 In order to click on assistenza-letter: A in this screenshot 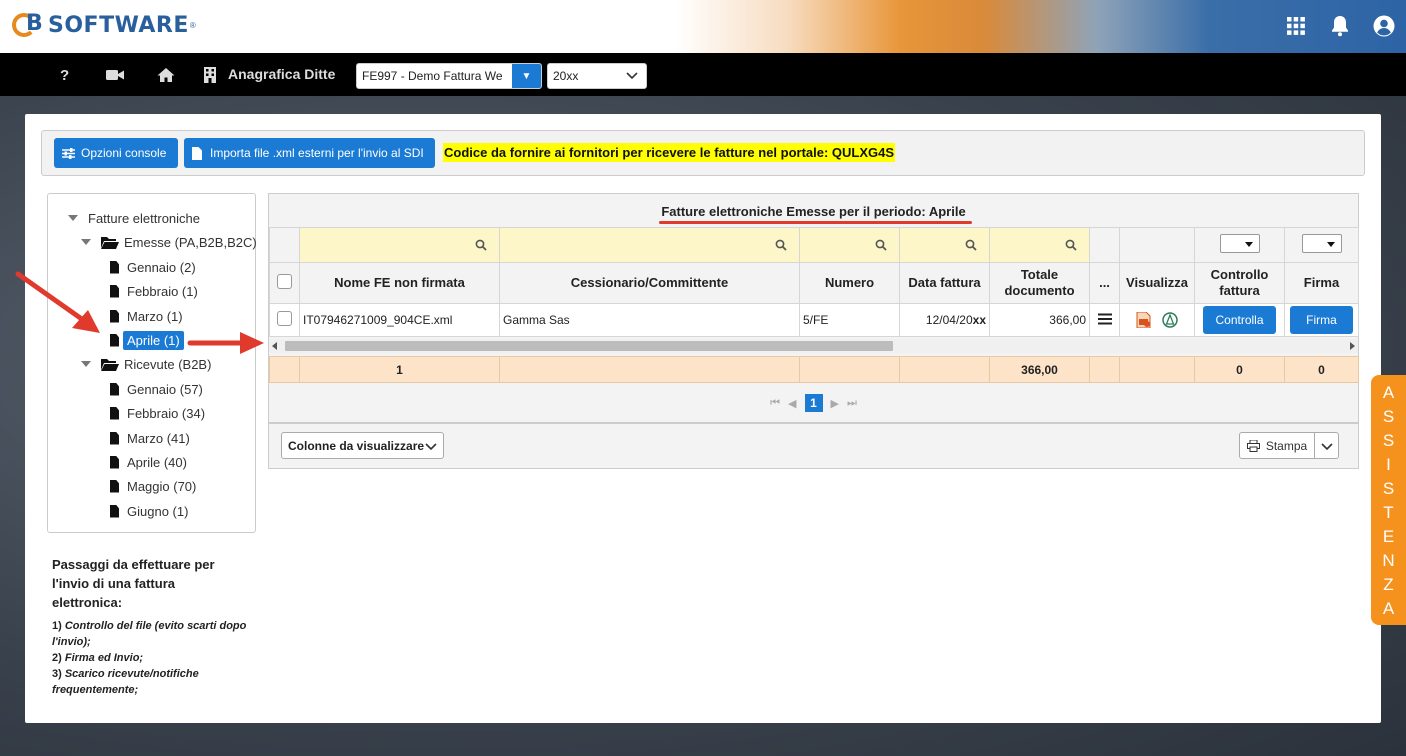, I will do `click(1388, 392)`.